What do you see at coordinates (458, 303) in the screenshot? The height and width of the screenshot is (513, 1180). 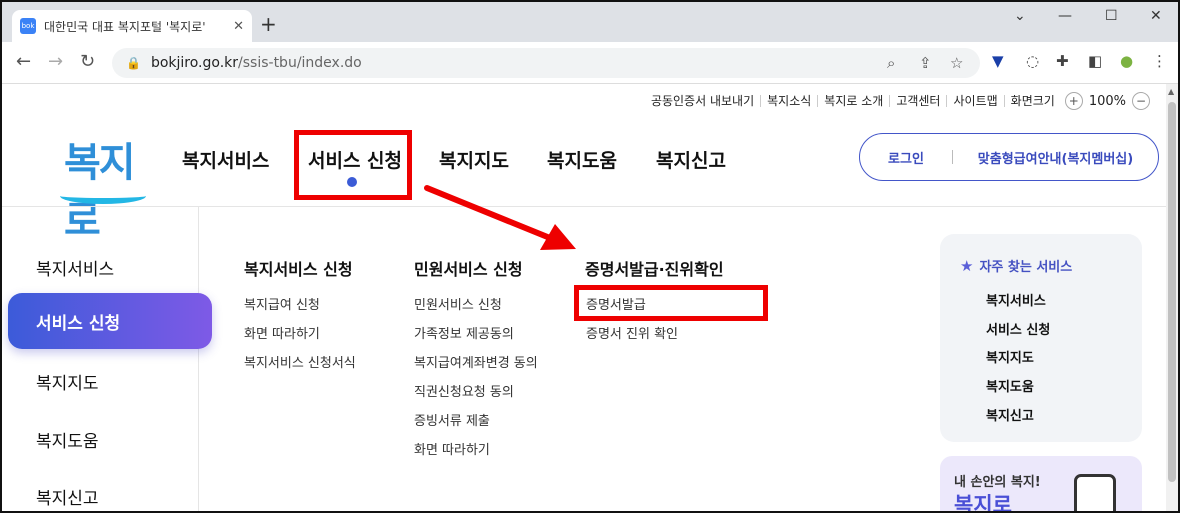 I see `menu-item: 민원서비스 신청` at bounding box center [458, 303].